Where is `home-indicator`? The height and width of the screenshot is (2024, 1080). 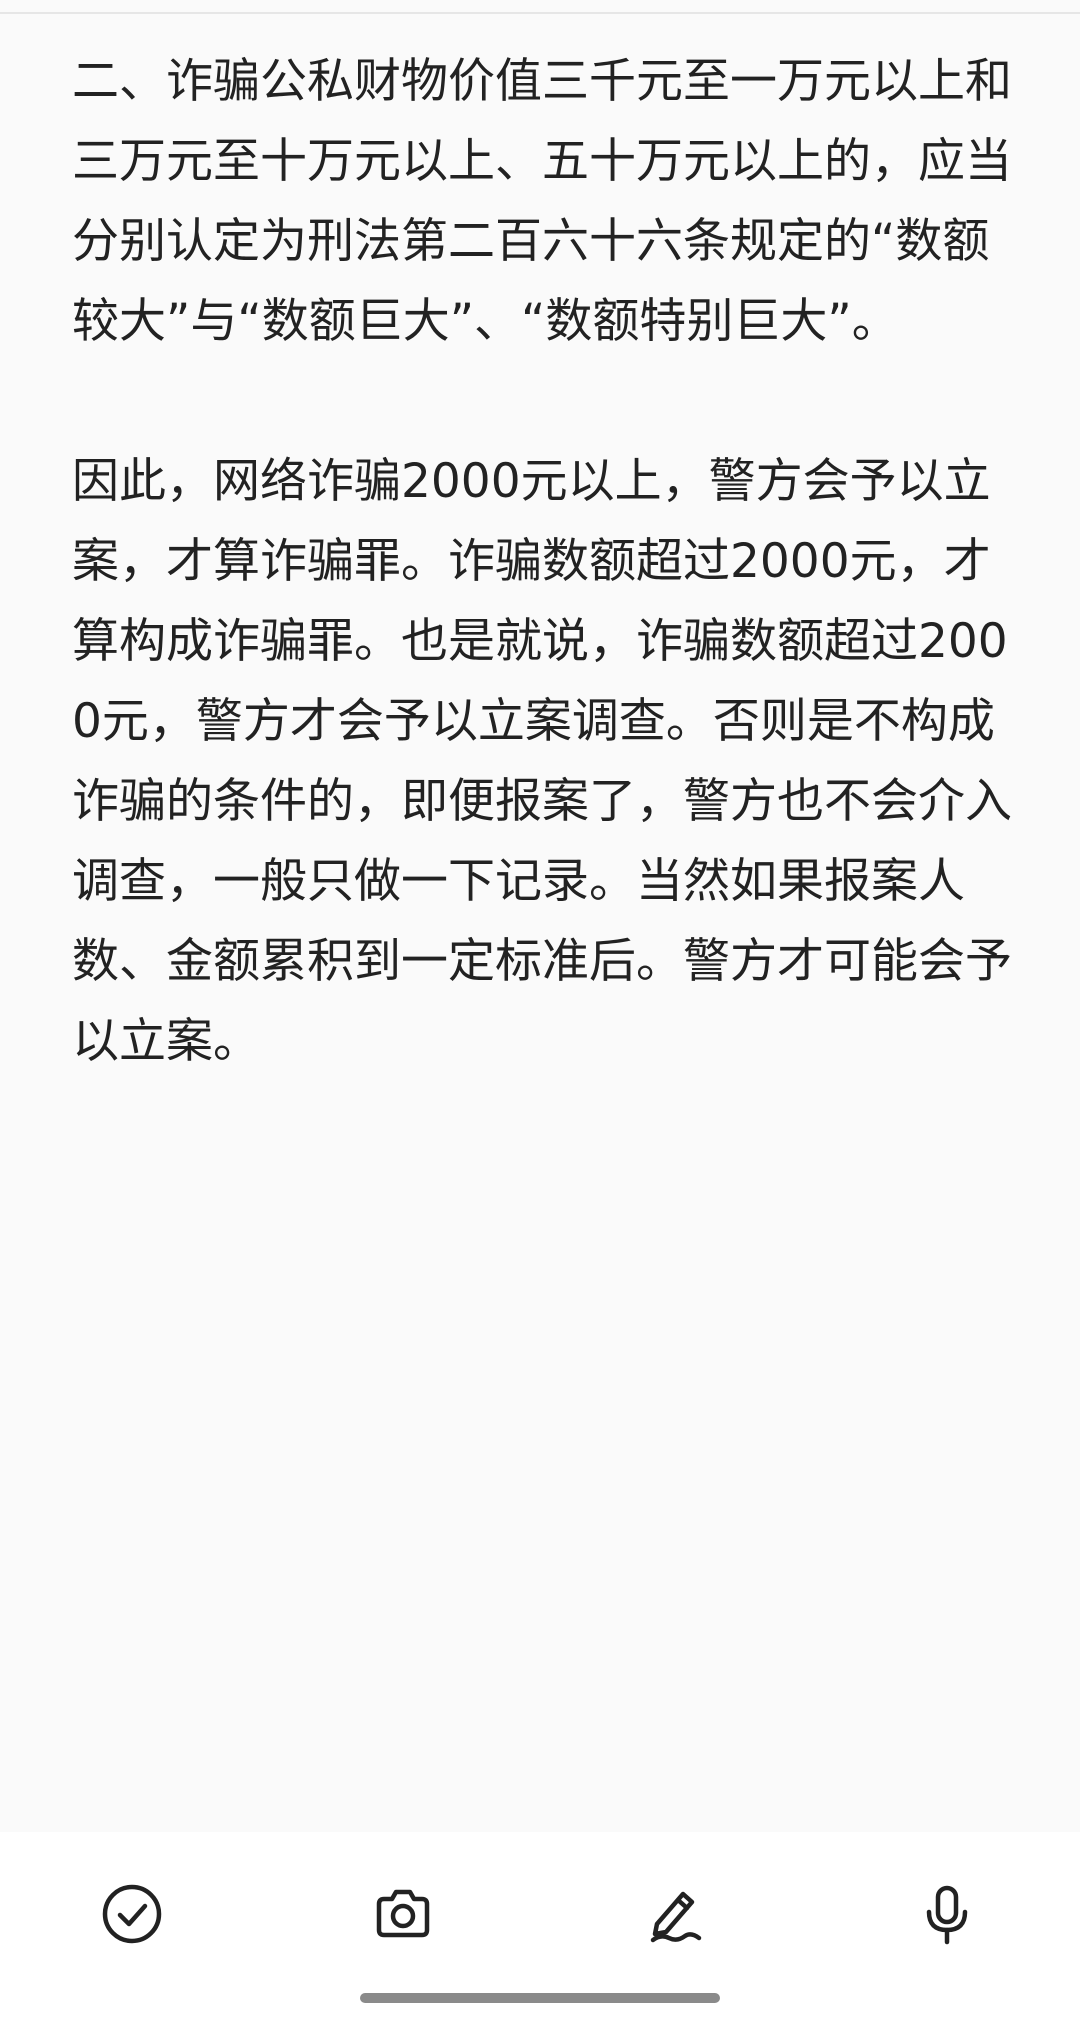 home-indicator is located at coordinates (540, 1998).